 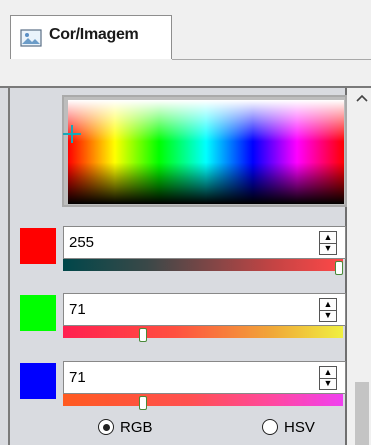 What do you see at coordinates (9, 266) in the screenshot?
I see `panel-left-border` at bounding box center [9, 266].